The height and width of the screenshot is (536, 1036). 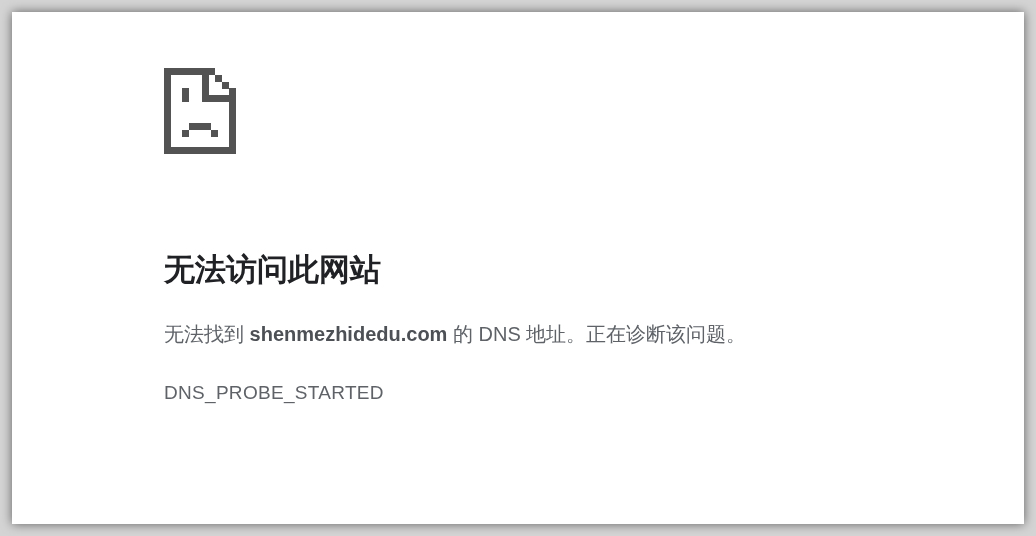 I want to click on sad-document-icon, so click(x=200, y=111).